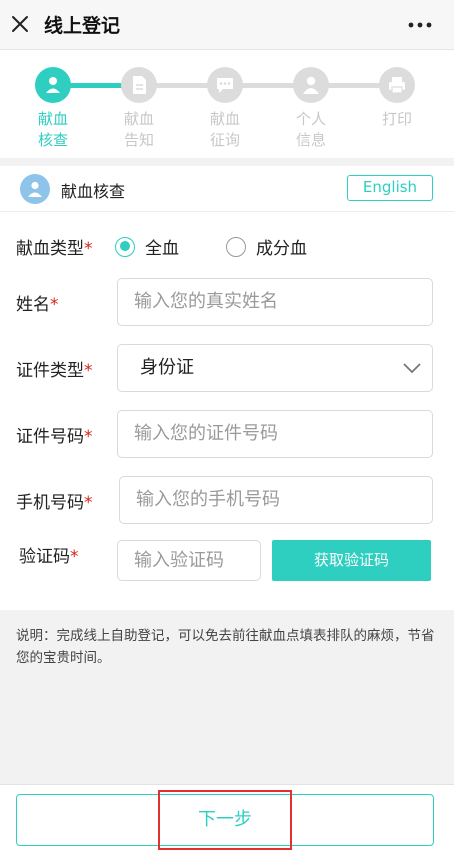 The width and height of the screenshot is (454, 854). I want to click on document-icon, so click(139, 85).